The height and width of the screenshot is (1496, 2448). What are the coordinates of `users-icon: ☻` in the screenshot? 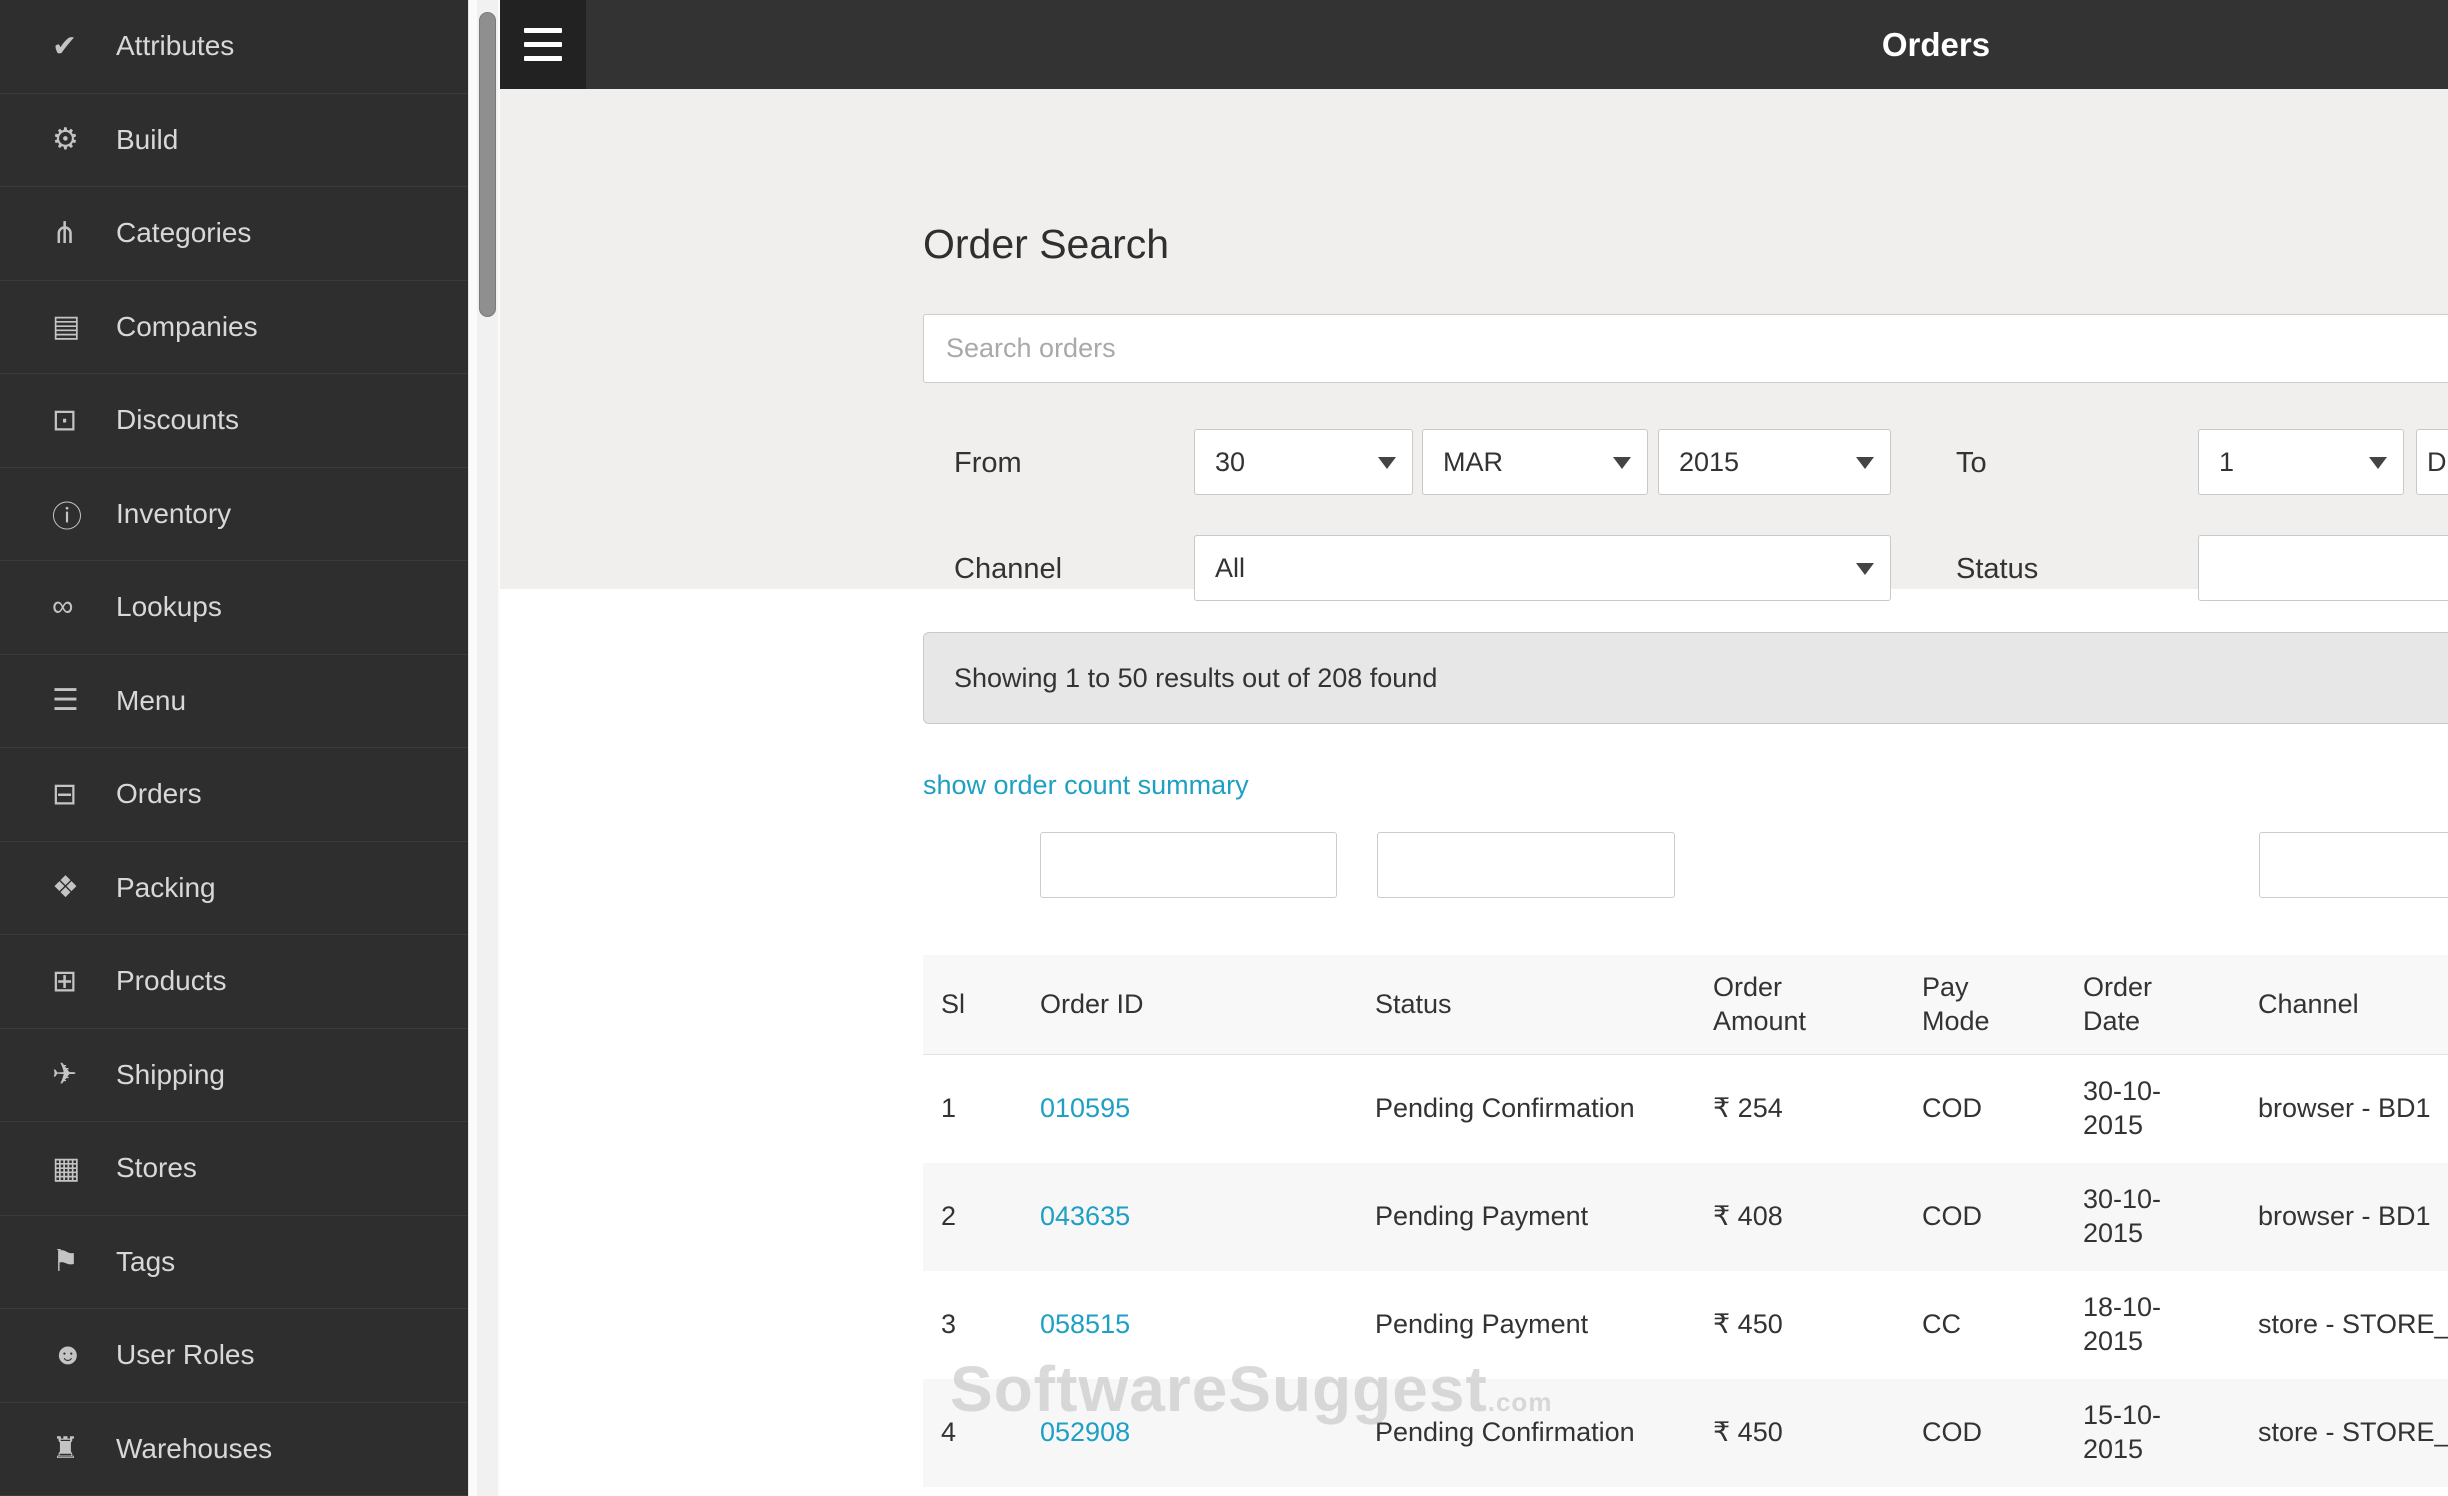 It's located at (68, 1355).